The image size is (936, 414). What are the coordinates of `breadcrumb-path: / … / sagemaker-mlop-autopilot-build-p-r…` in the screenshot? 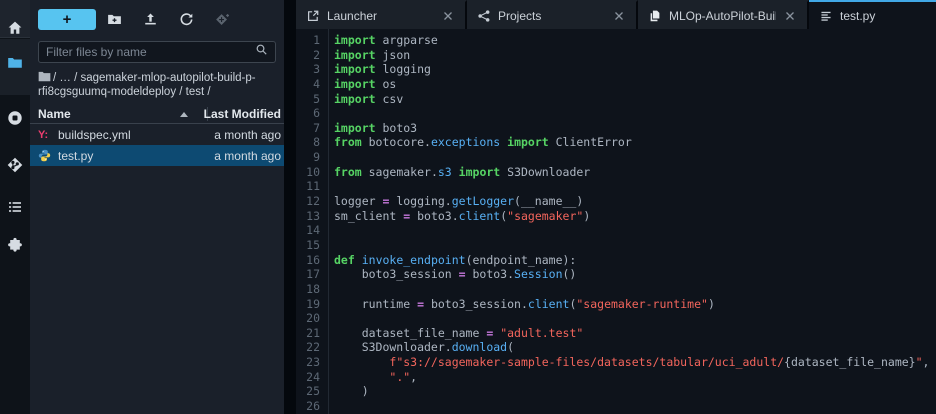 It's located at (147, 85).